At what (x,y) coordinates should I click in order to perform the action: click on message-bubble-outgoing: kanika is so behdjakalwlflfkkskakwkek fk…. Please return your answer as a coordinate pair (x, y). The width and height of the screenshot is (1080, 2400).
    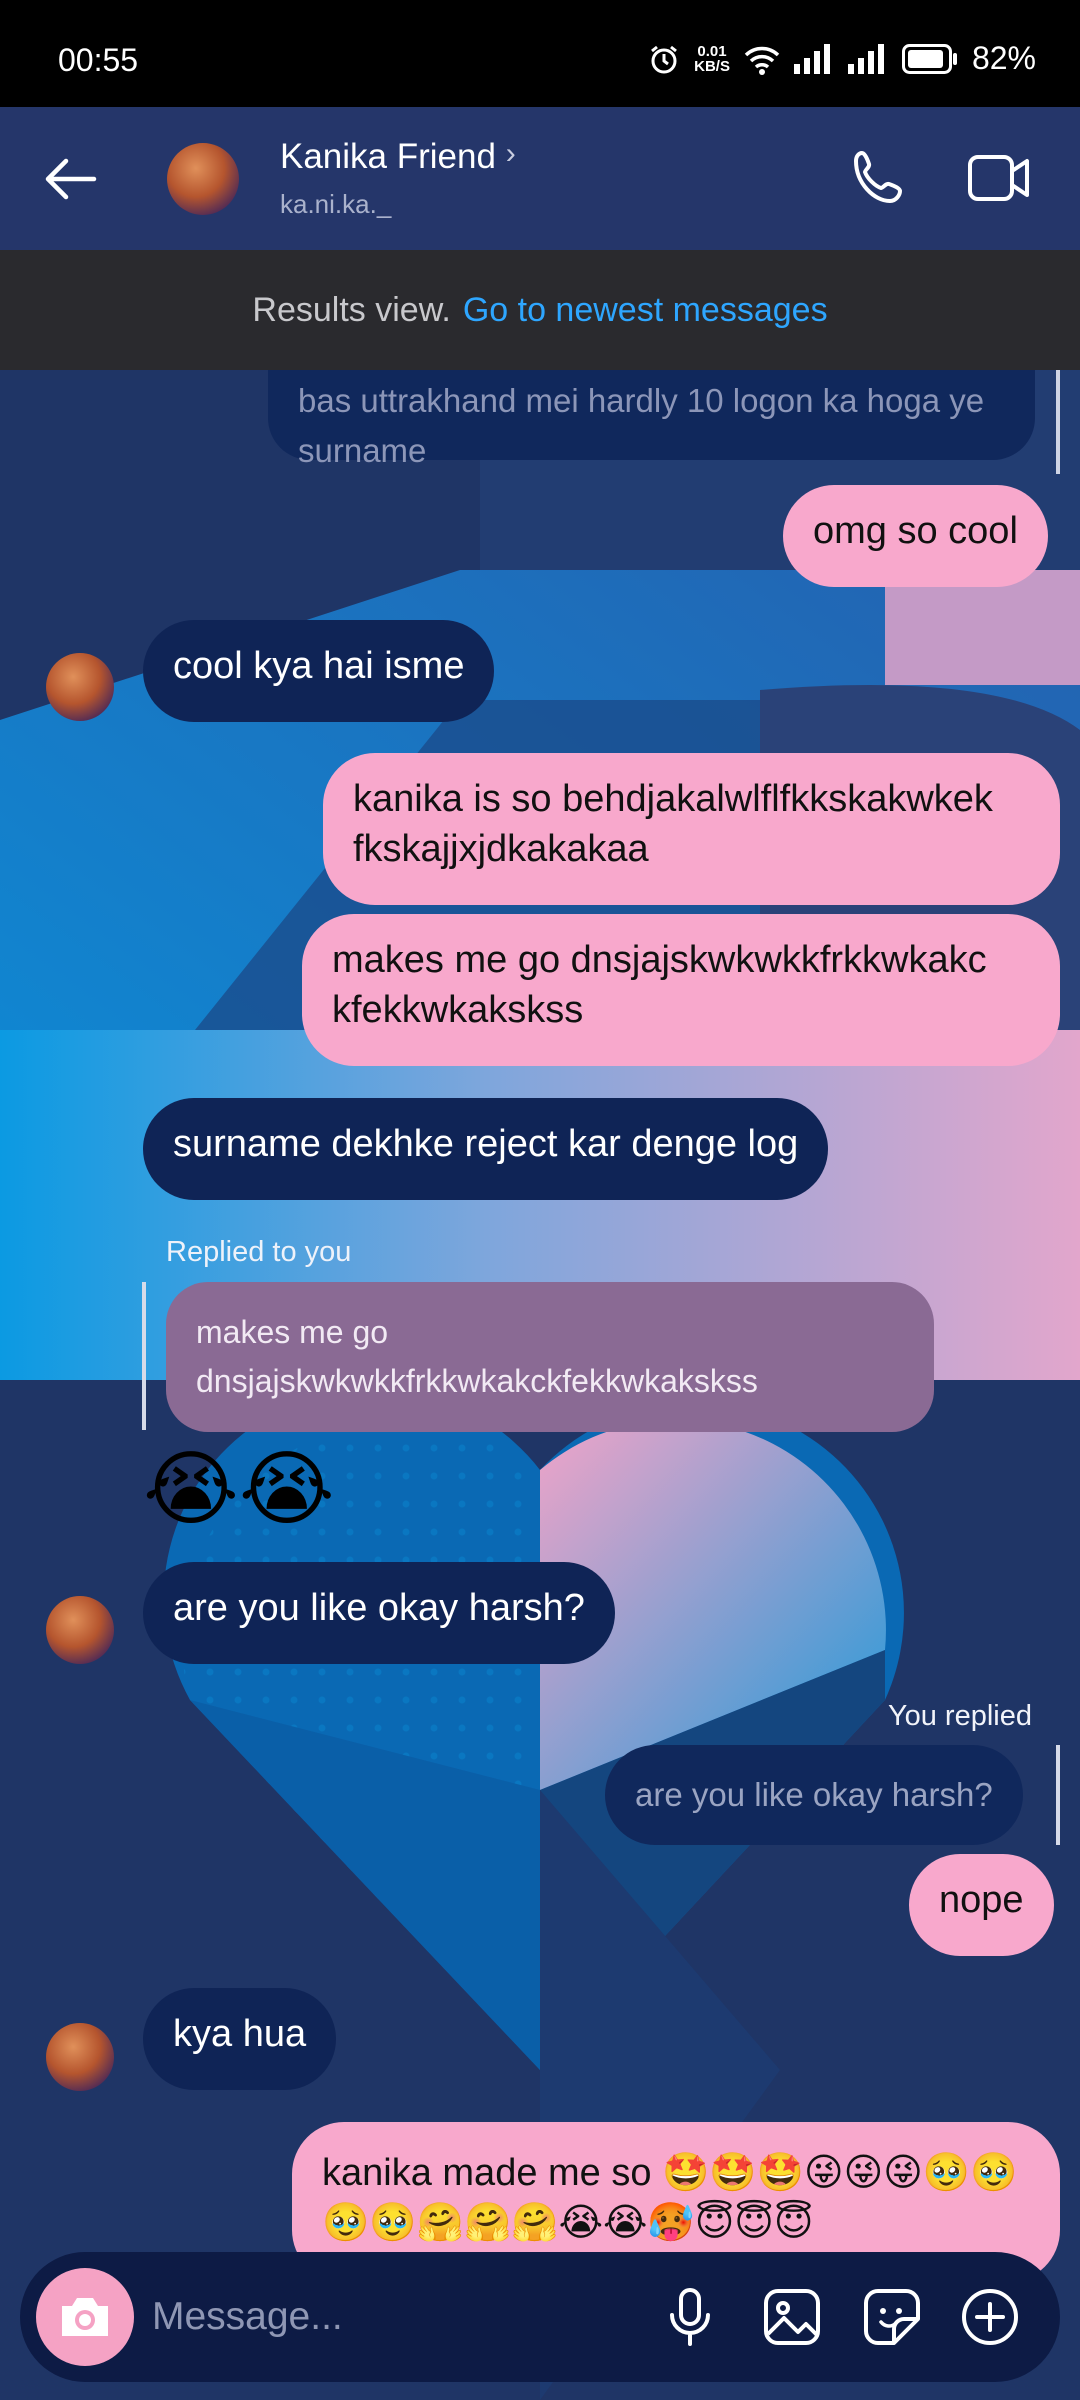
    Looking at the image, I should click on (691, 829).